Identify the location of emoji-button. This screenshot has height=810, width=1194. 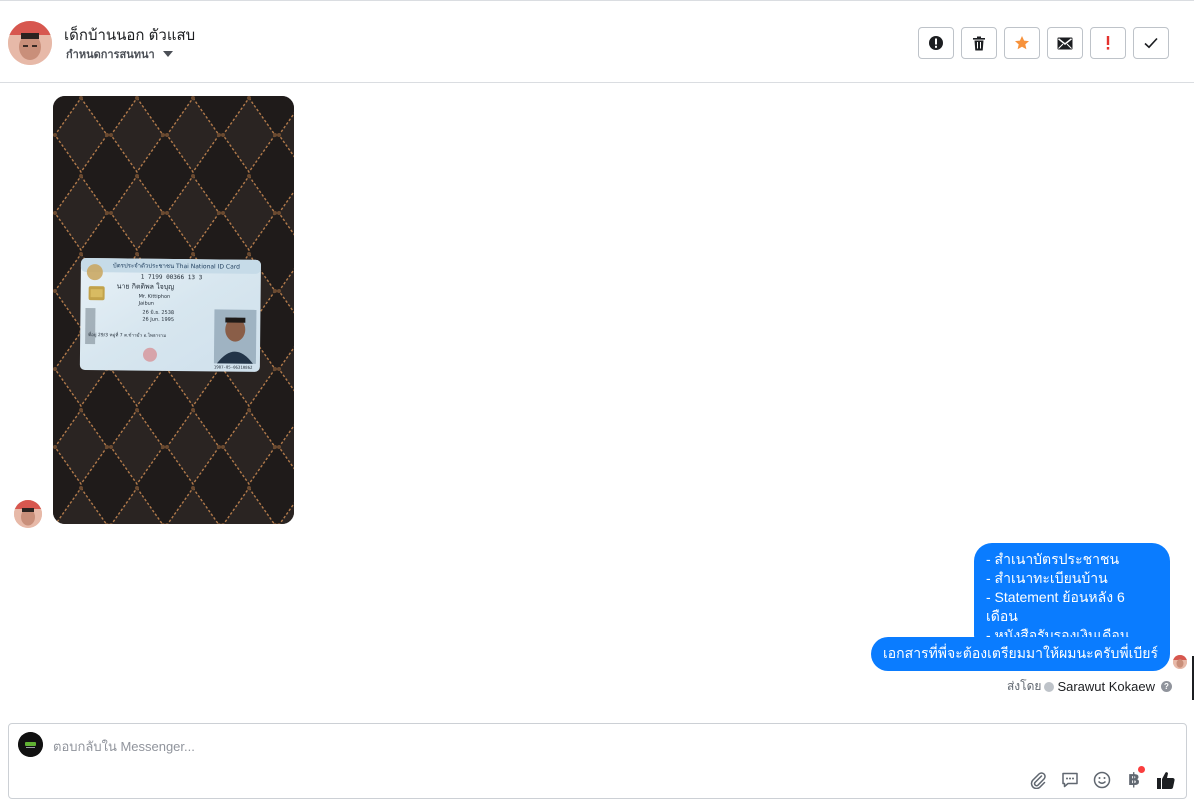
(1102, 780).